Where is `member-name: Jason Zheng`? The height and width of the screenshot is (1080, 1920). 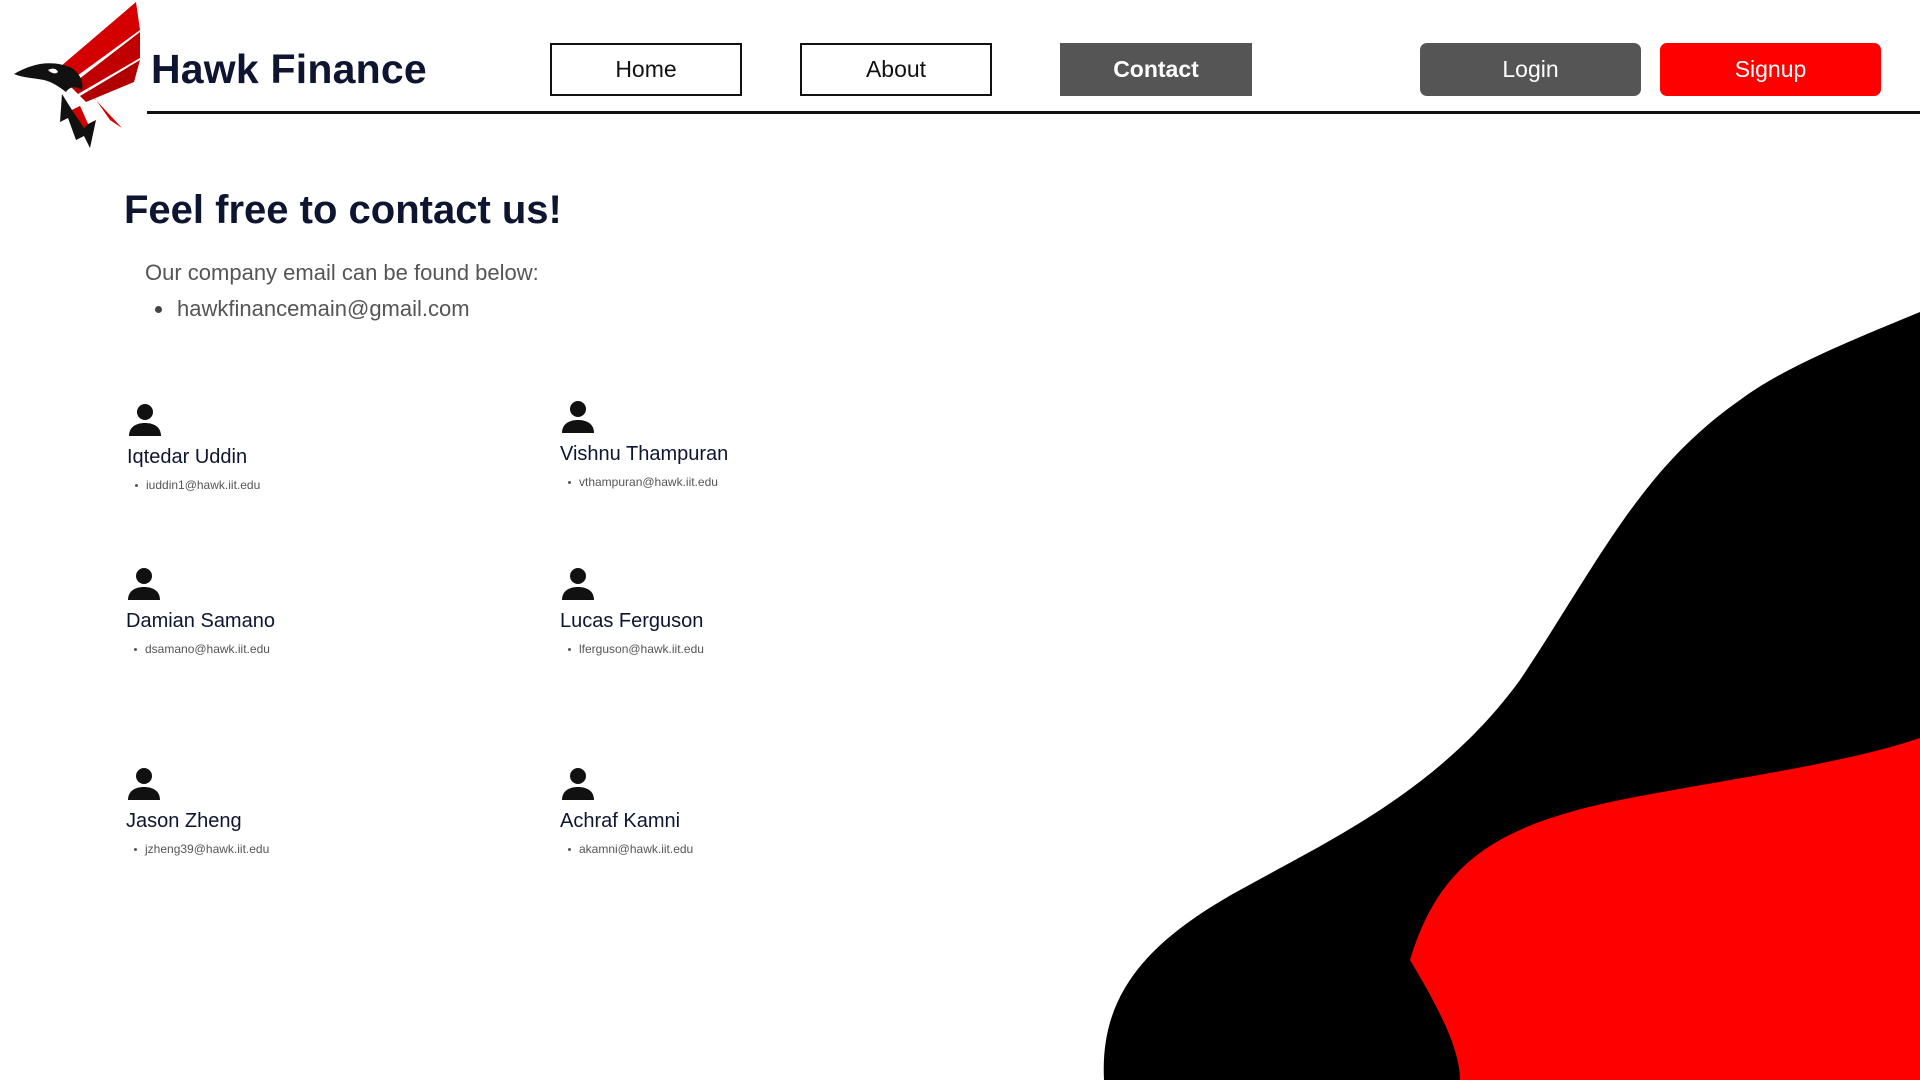
member-name: Jason Zheng is located at coordinates (184, 821).